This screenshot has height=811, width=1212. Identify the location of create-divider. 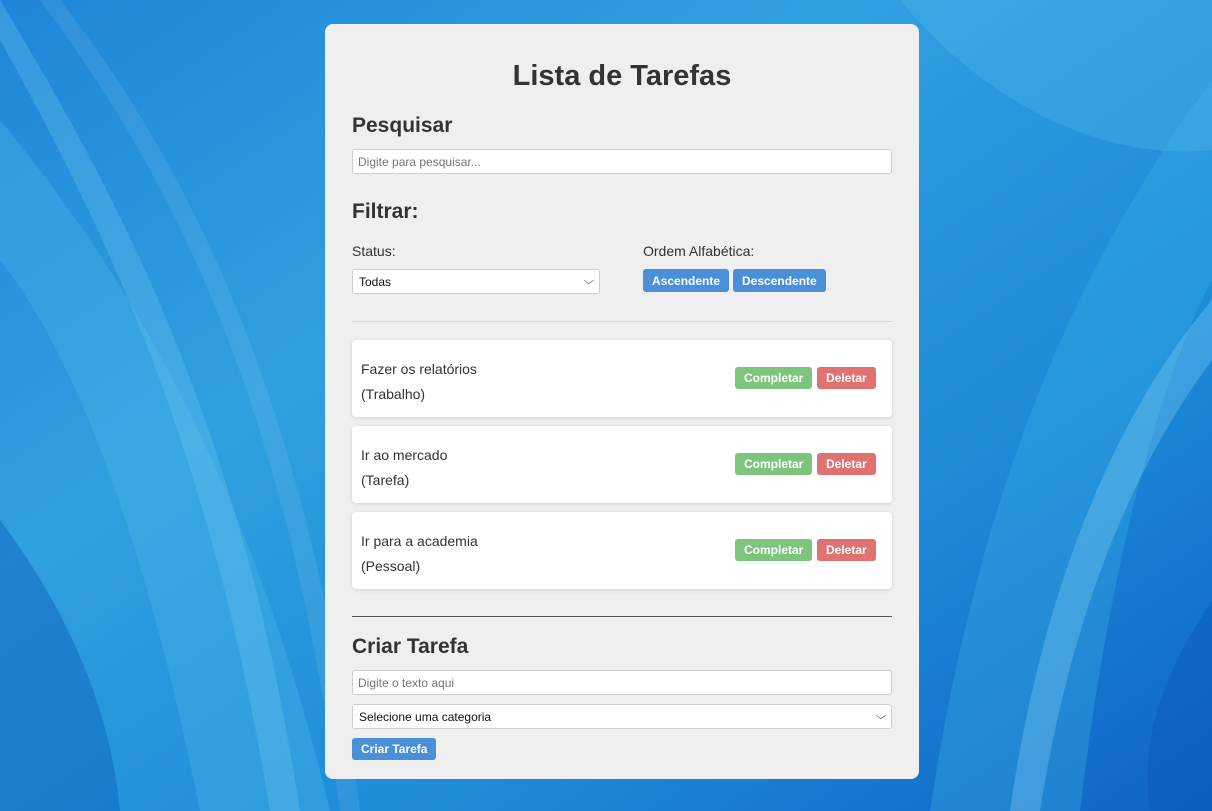
(622, 616).